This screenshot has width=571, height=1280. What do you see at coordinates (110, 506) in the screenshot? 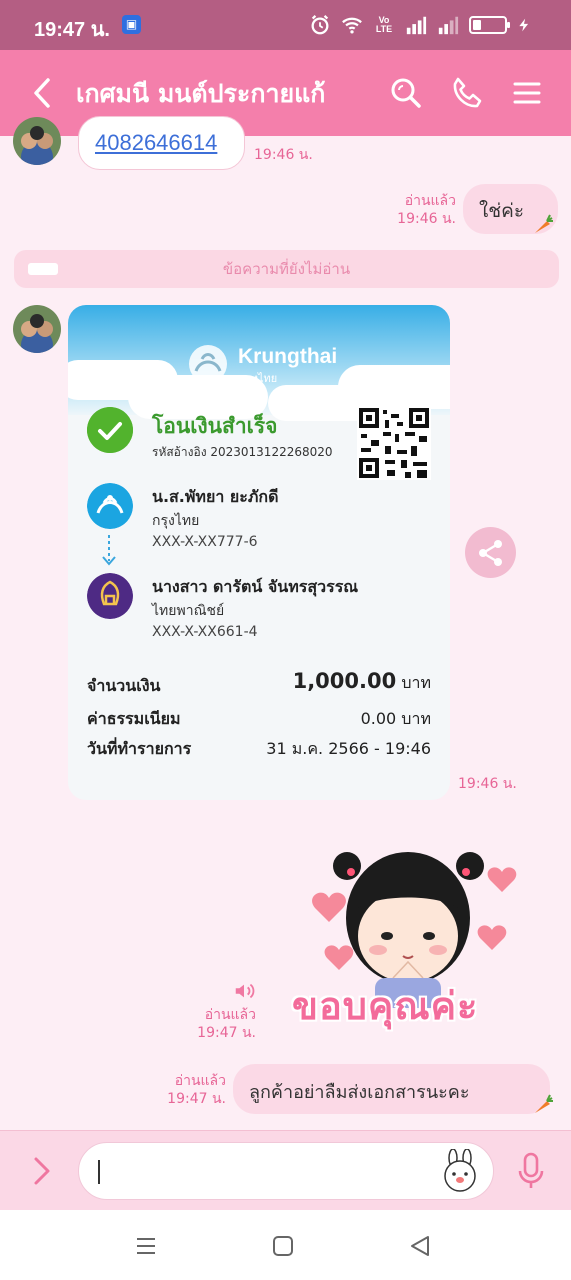
I see `krungthai-bank-icon` at bounding box center [110, 506].